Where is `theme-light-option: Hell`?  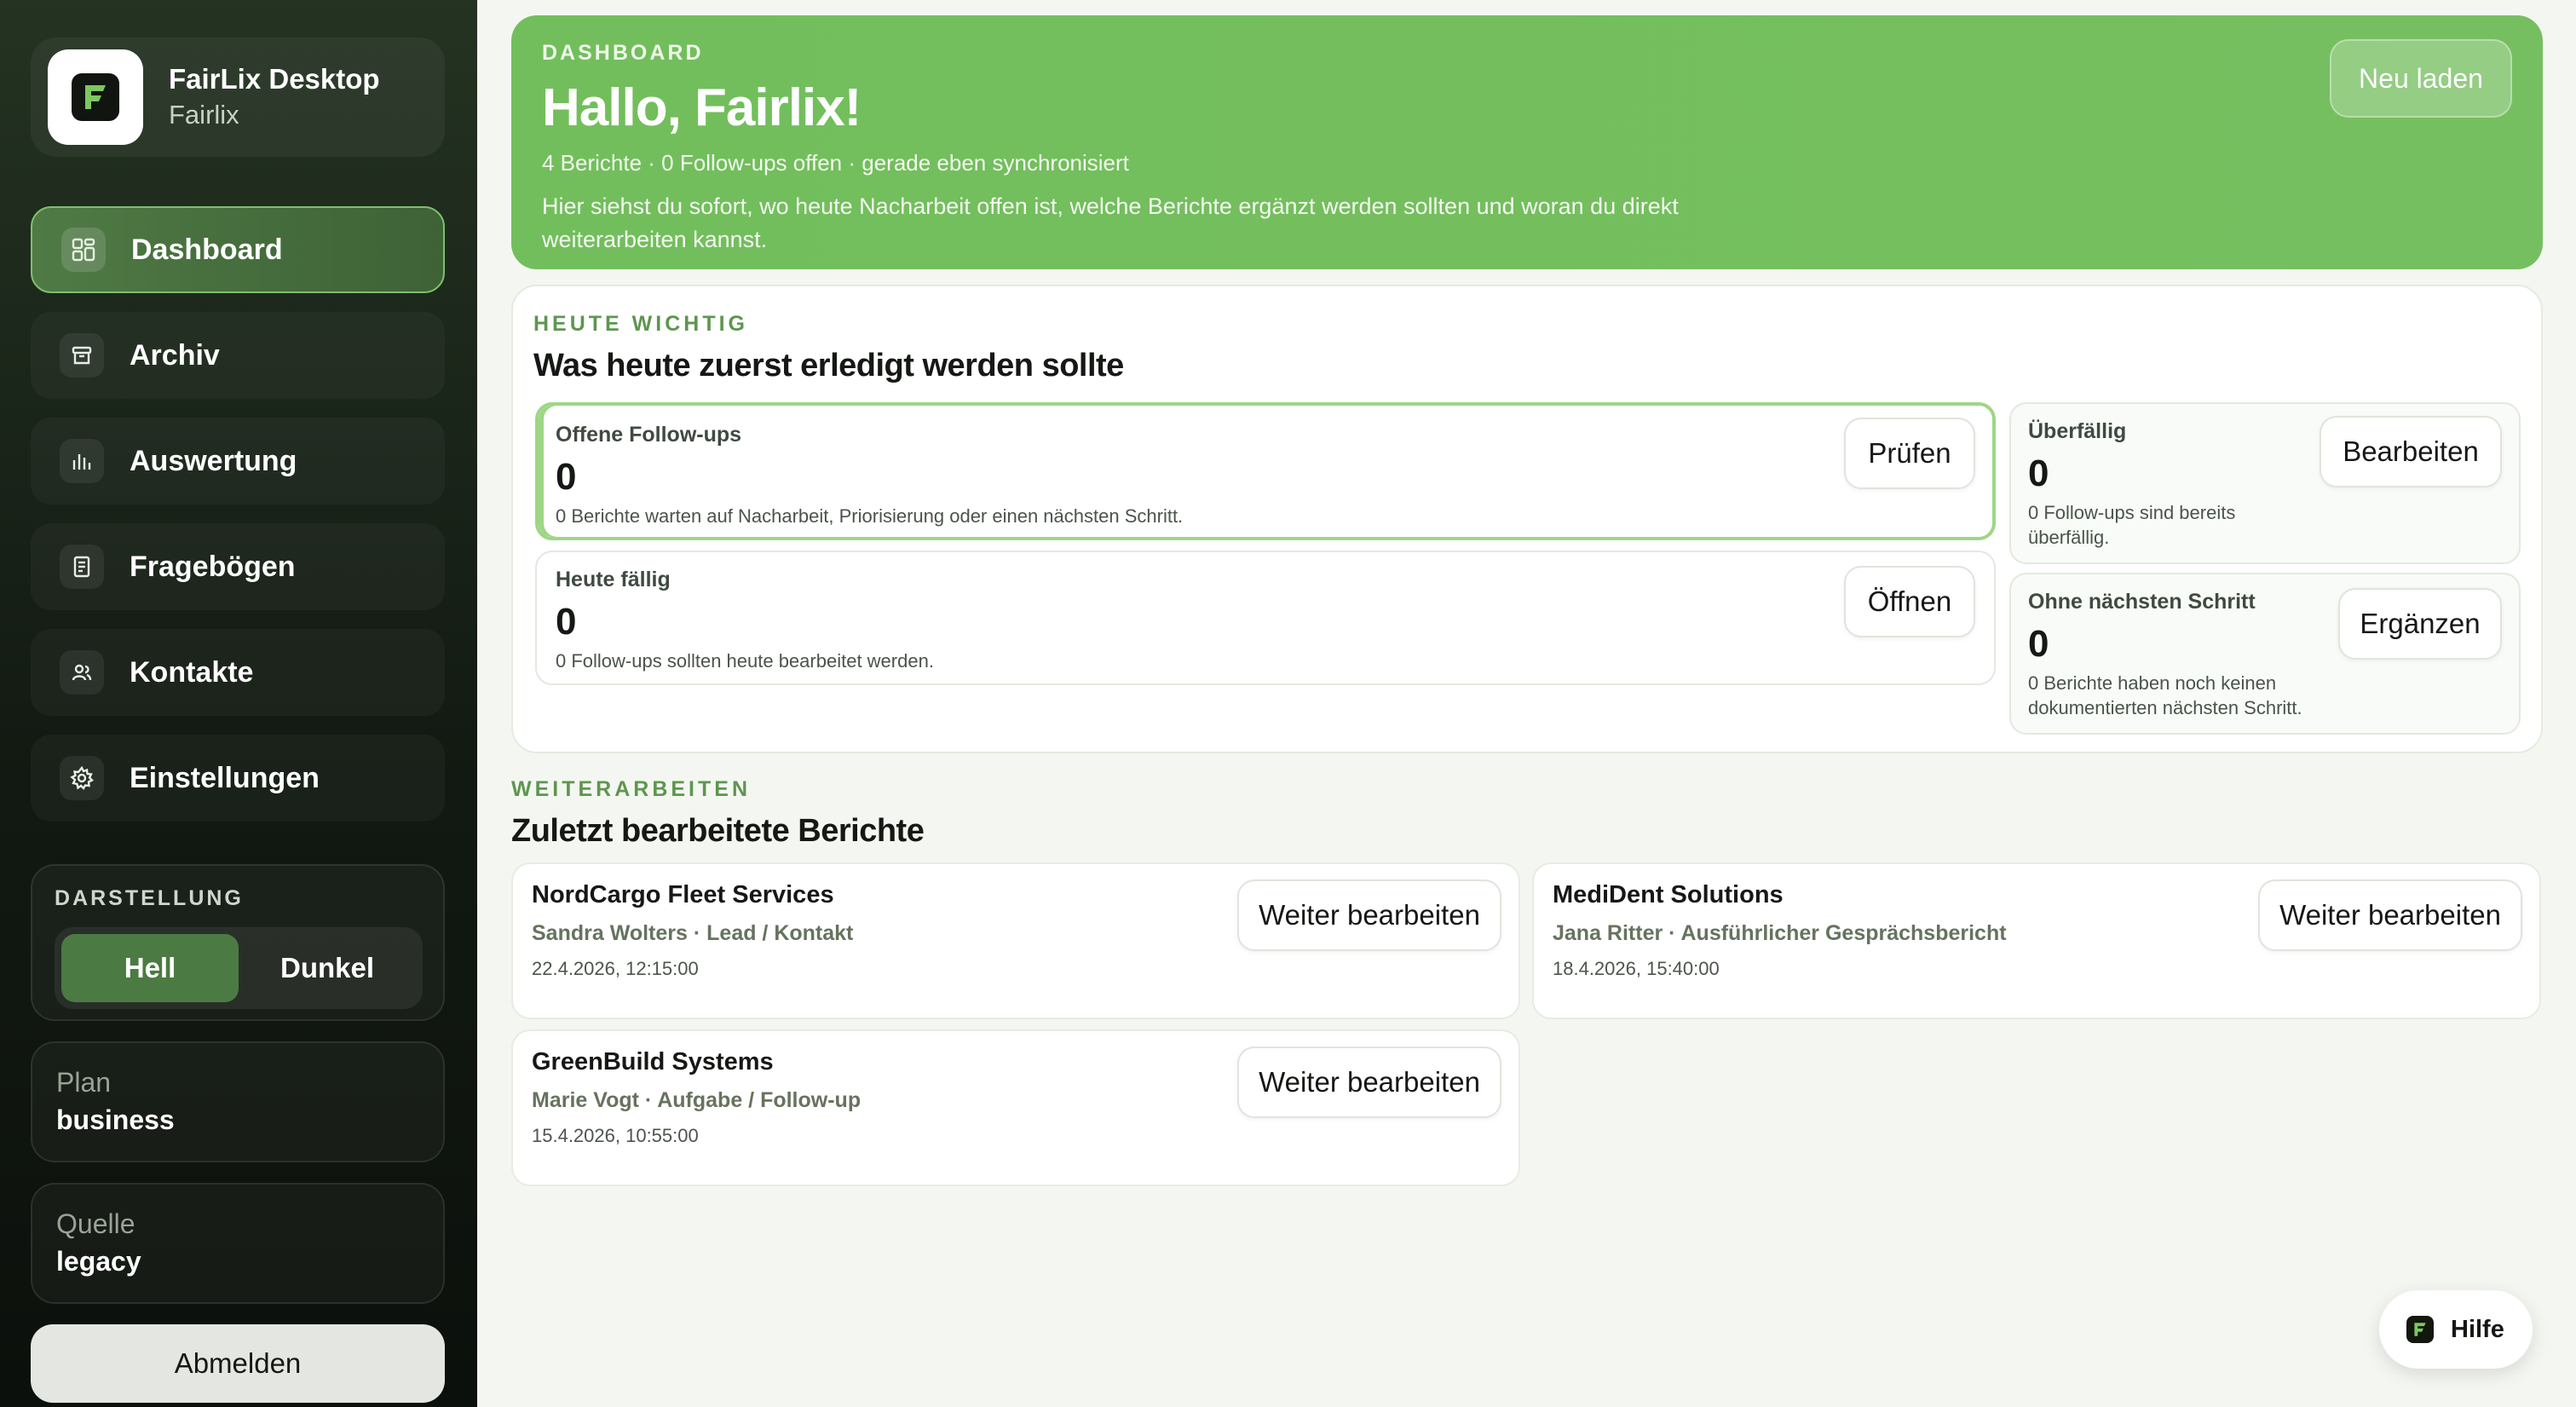 theme-light-option: Hell is located at coordinates (150, 968).